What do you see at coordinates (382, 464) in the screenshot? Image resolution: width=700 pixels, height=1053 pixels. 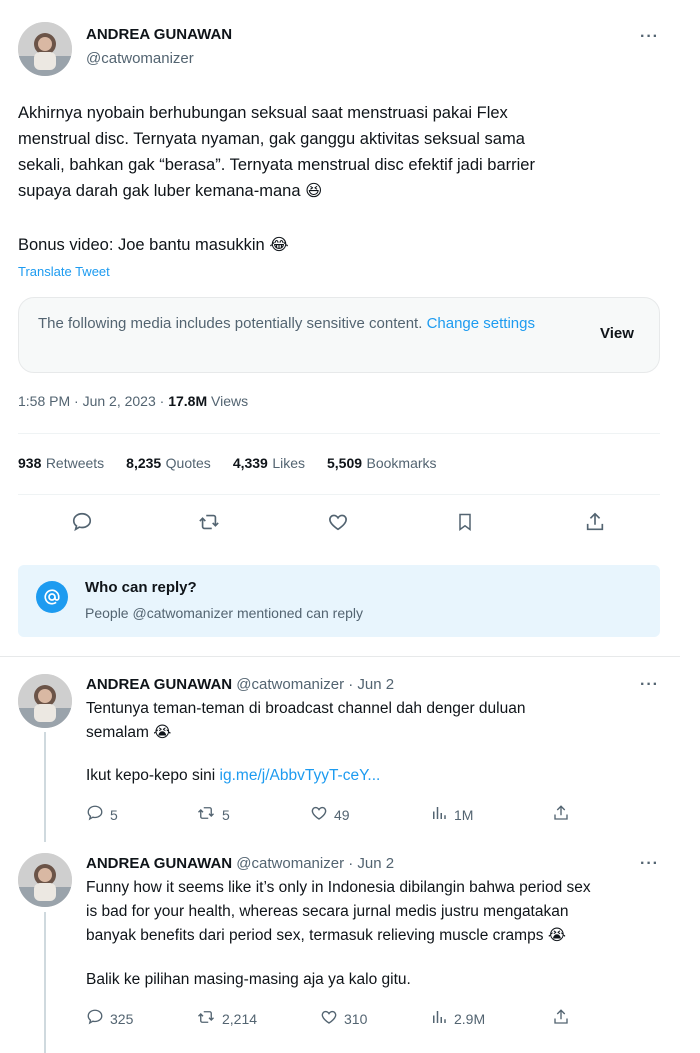 I see `stat-bookmarks: 5,509 Bookmarks` at bounding box center [382, 464].